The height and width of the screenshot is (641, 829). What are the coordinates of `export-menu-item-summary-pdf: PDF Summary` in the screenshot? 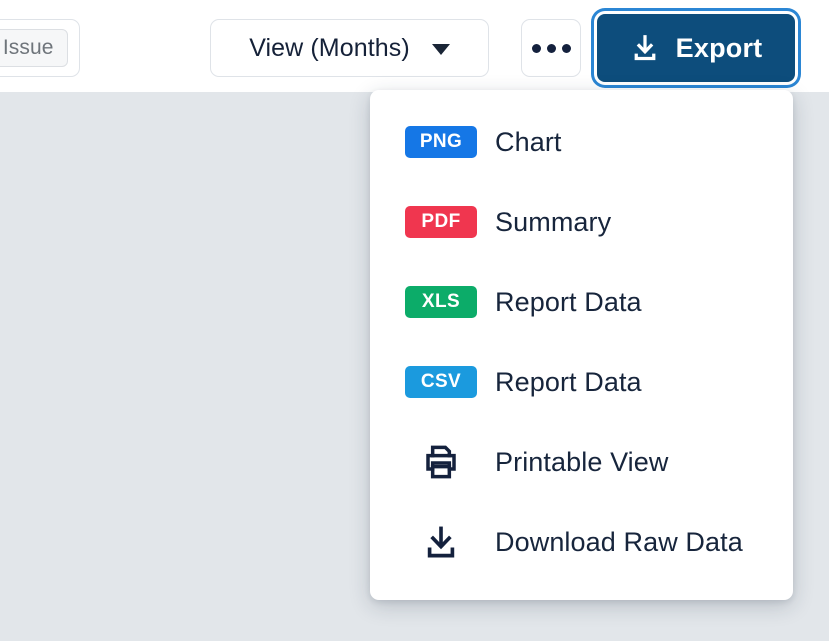 It's located at (581, 222).